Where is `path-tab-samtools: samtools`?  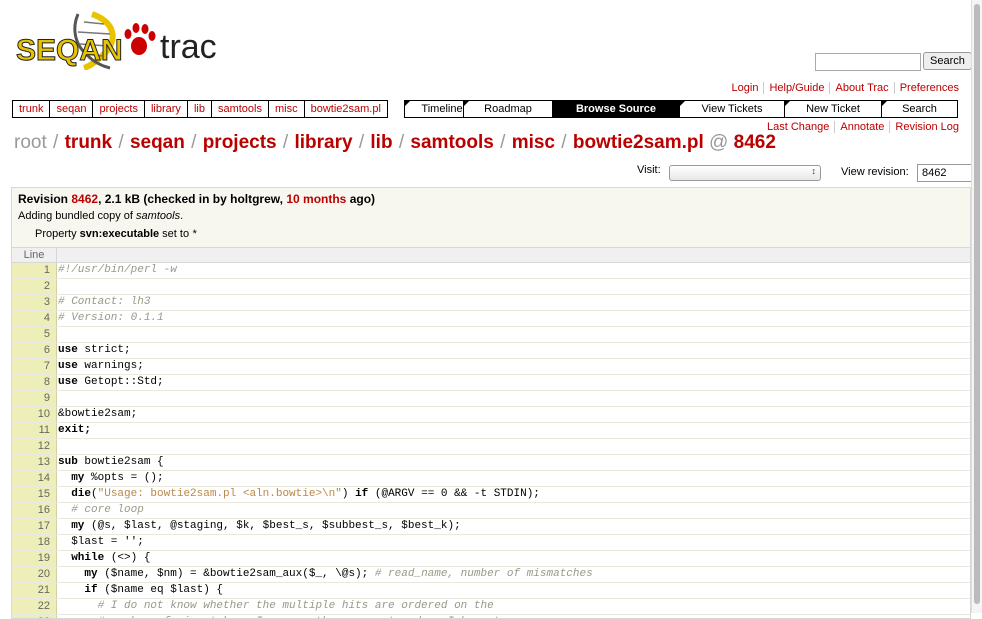 path-tab-samtools: samtools is located at coordinates (240, 109).